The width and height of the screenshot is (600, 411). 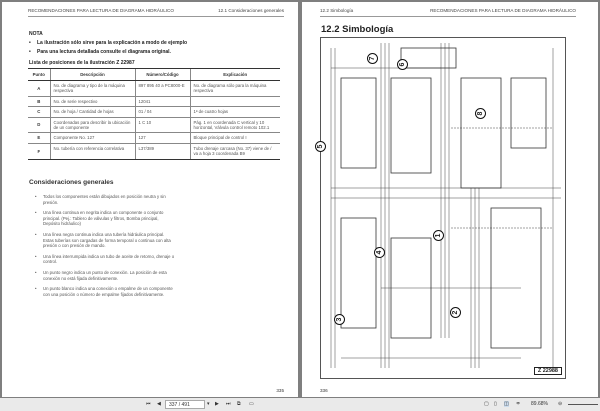 What do you see at coordinates (92, 112) in the screenshot?
I see `table-cell: No. de hoja / Cantidad de hojas` at bounding box center [92, 112].